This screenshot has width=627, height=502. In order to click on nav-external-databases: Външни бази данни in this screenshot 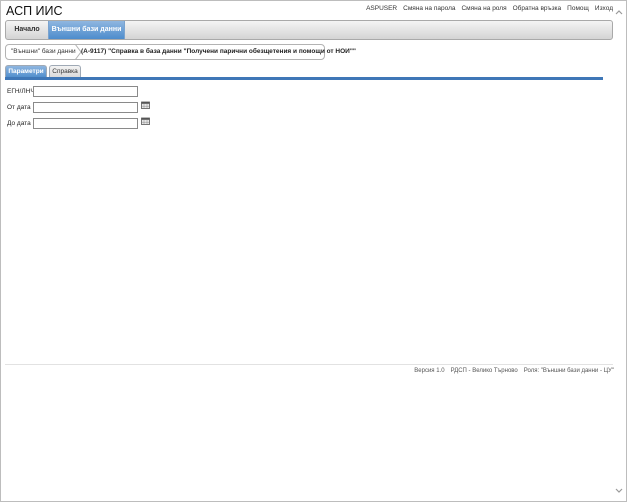, I will do `click(86, 30)`.